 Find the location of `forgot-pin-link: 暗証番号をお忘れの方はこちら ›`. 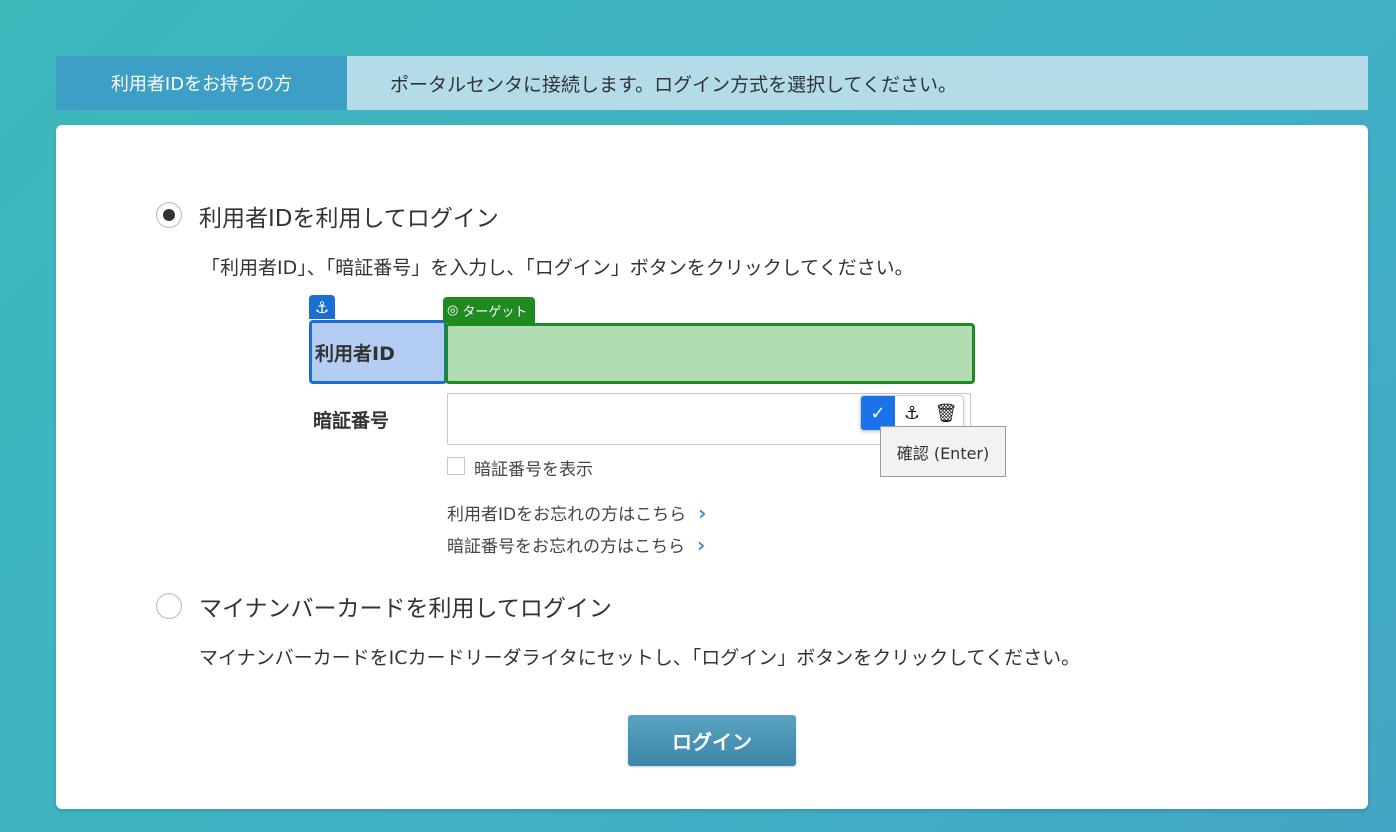

forgot-pin-link: 暗証番号をお忘れの方はこちら › is located at coordinates (576, 545).